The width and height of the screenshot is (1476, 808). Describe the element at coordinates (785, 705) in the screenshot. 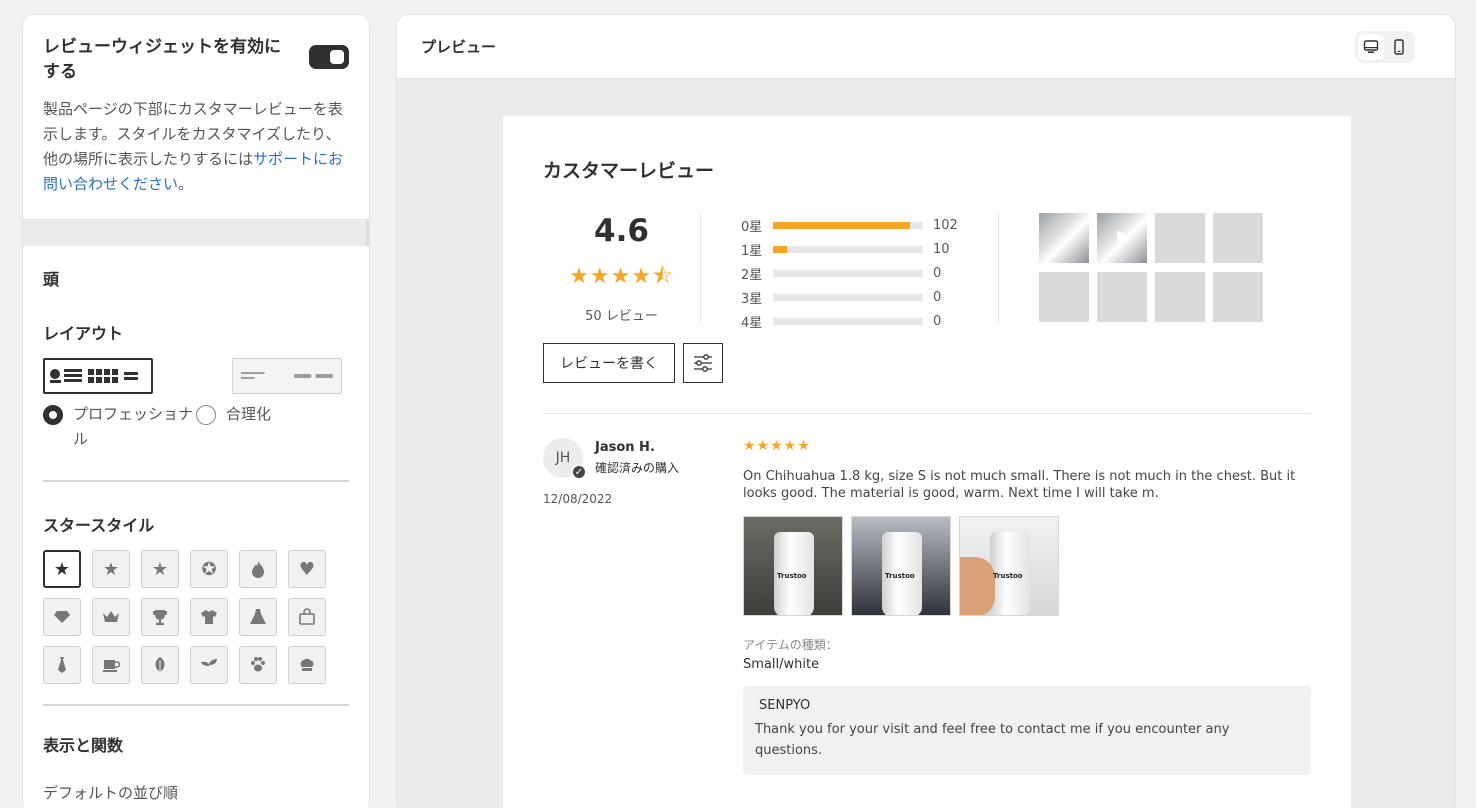

I see `reply-author: SENPYO` at that location.